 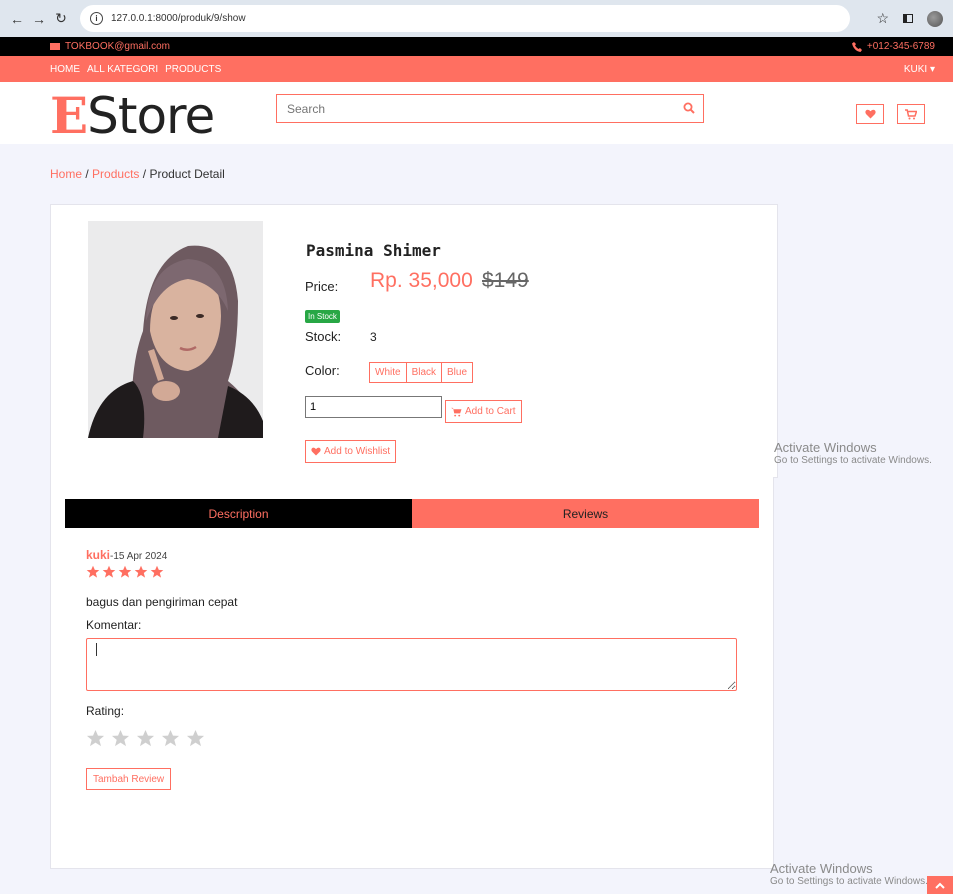 What do you see at coordinates (55, 46) in the screenshot?
I see `envelope-icon` at bounding box center [55, 46].